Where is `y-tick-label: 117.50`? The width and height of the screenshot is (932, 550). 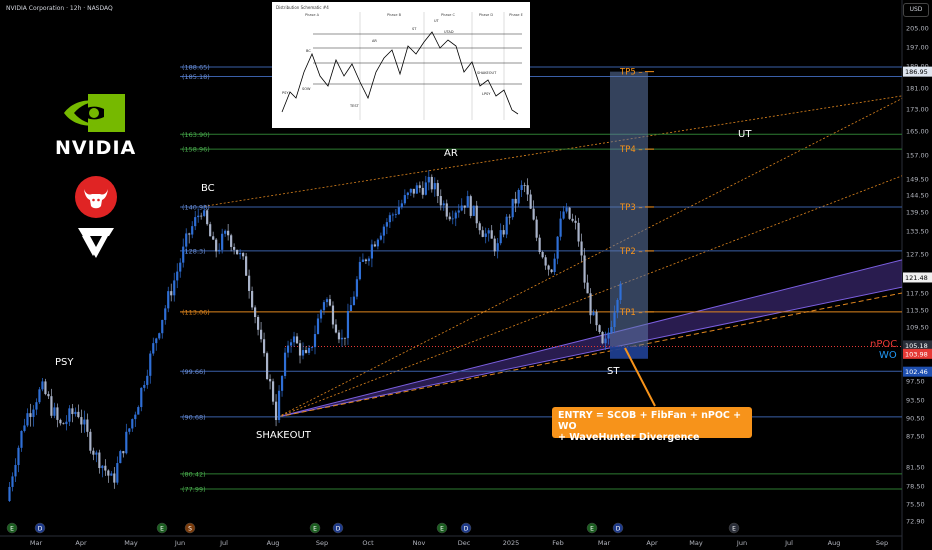
y-tick-label: 117.50 is located at coordinates (917, 294).